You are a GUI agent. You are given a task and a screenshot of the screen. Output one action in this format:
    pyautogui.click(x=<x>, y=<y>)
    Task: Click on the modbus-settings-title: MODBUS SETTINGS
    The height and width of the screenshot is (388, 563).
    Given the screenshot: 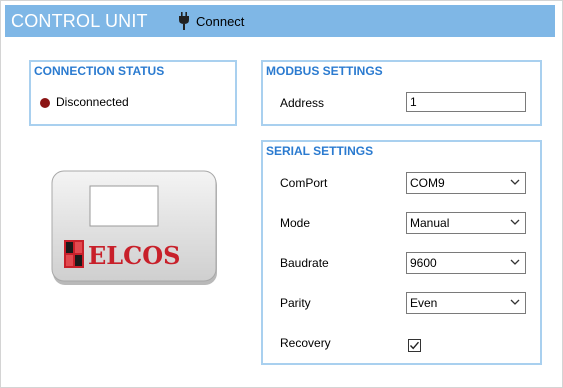 What is the action you would take?
    pyautogui.click(x=324, y=71)
    